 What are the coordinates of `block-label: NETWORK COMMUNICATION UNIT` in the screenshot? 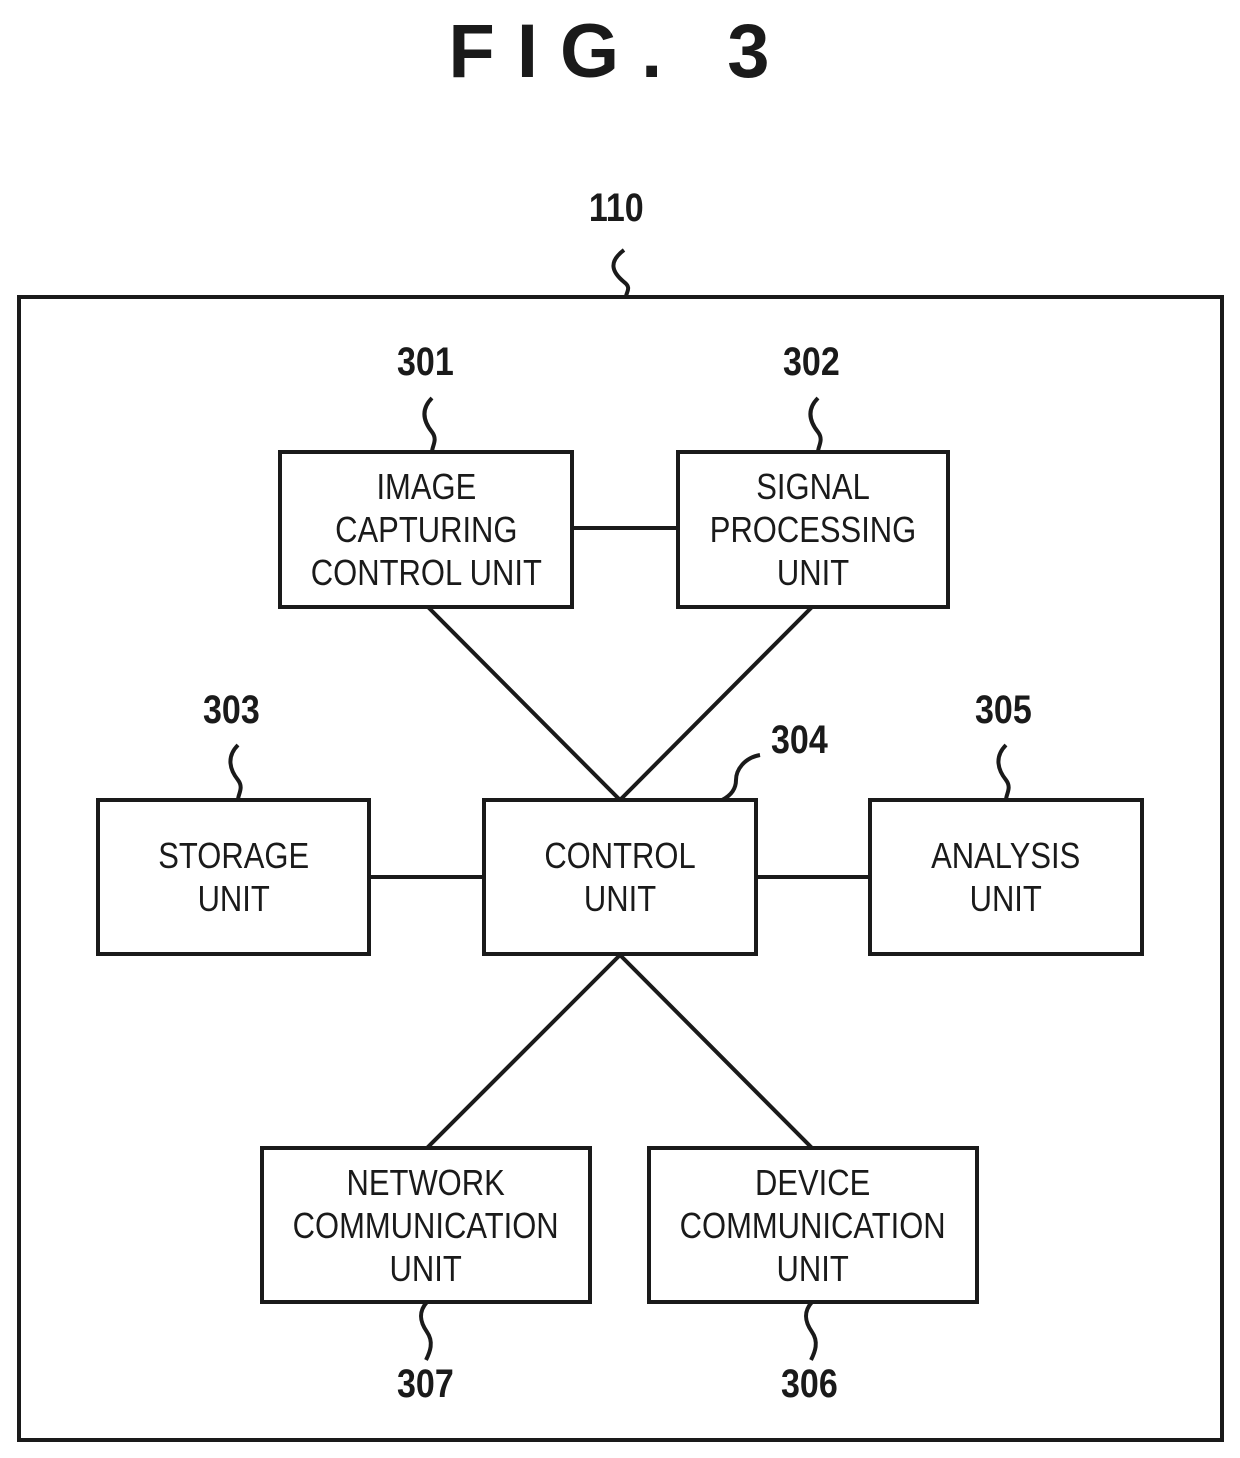 It's located at (426, 1225).